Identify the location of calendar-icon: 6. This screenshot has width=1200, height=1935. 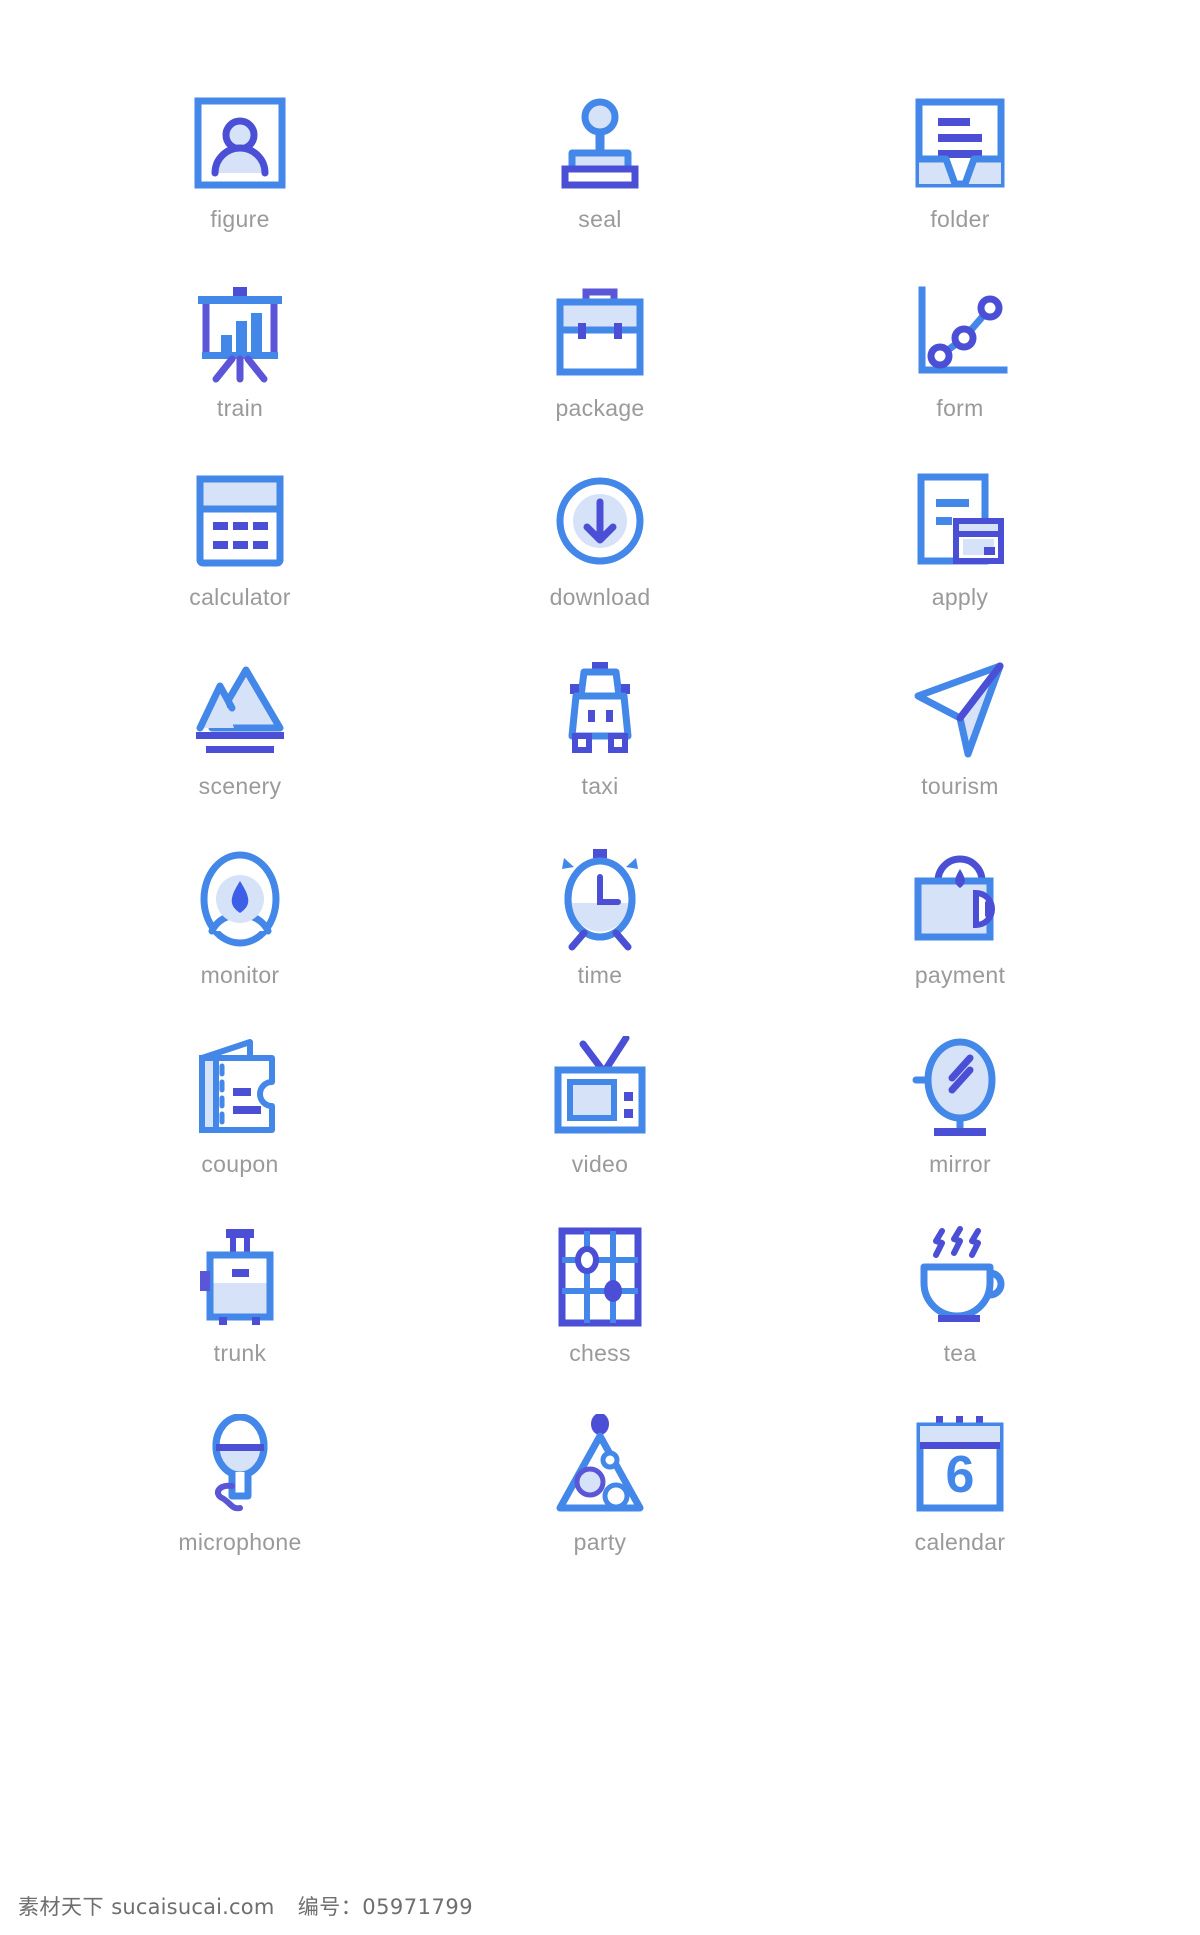
(960, 1466).